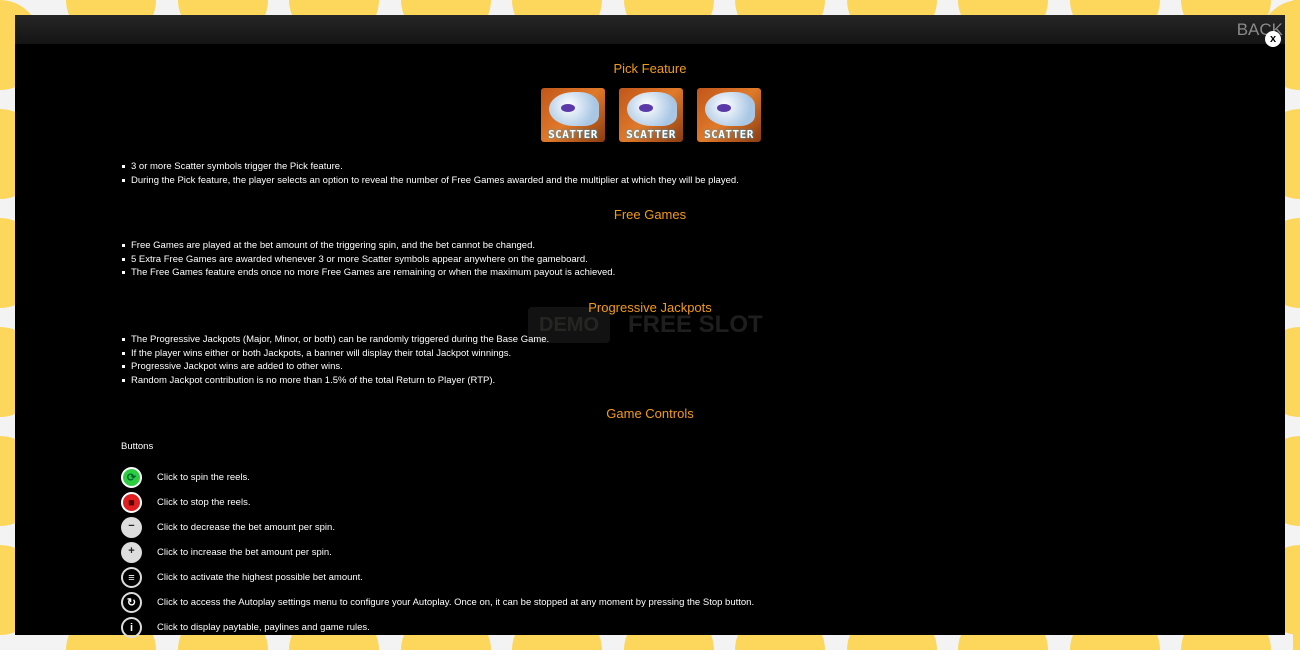 The width and height of the screenshot is (1300, 650). I want to click on info-icon: i, so click(131, 627).